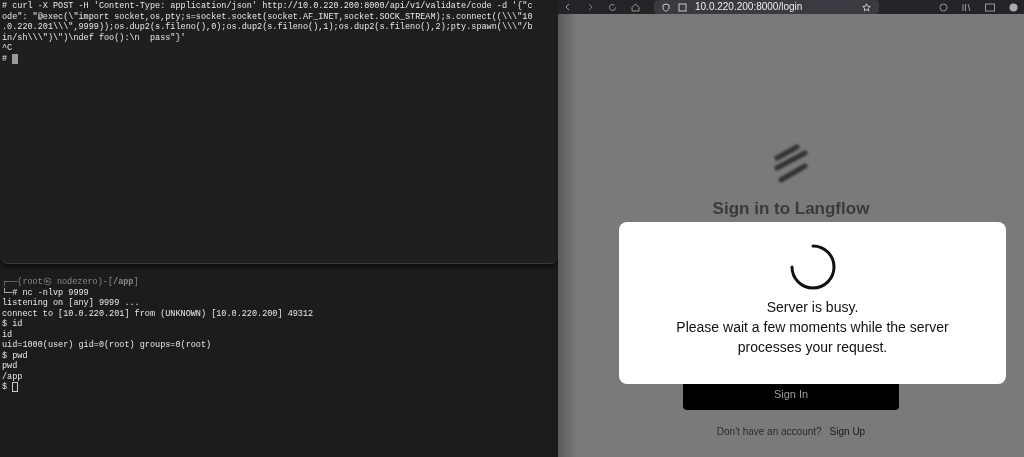  What do you see at coordinates (70, 282) in the screenshot?
I see `prompt-line: ┌──(root㉿ nodezero)-[/app]` at bounding box center [70, 282].